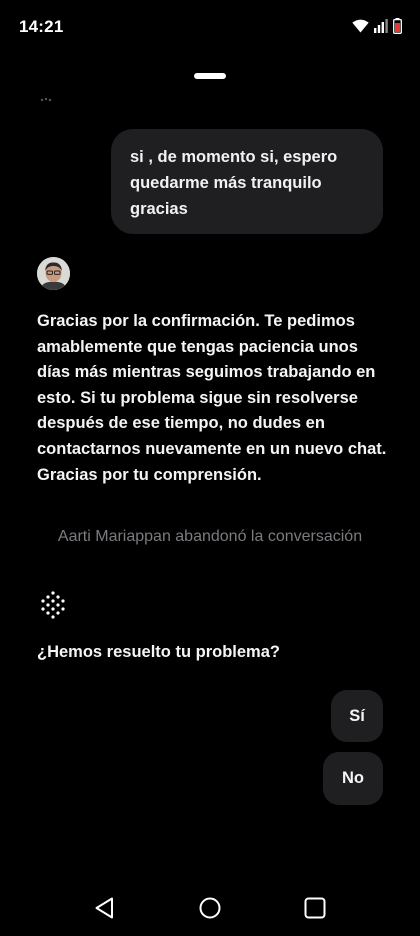 The width and height of the screenshot is (420, 936). I want to click on recents-icon, so click(315, 908).